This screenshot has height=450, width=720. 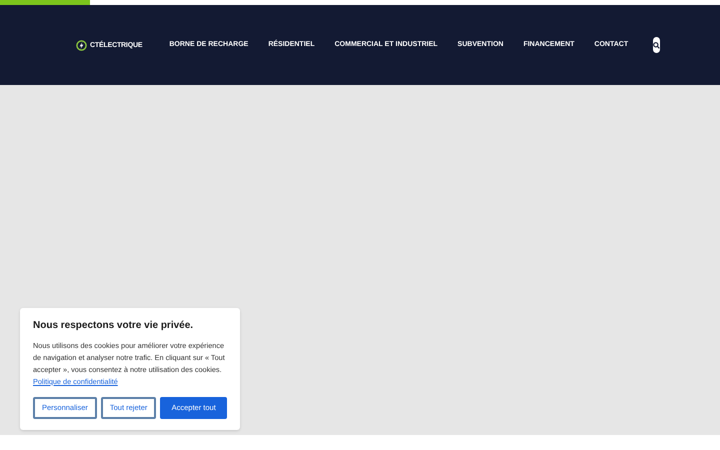 What do you see at coordinates (81, 45) in the screenshot?
I see `lightning-bolt-icon` at bounding box center [81, 45].